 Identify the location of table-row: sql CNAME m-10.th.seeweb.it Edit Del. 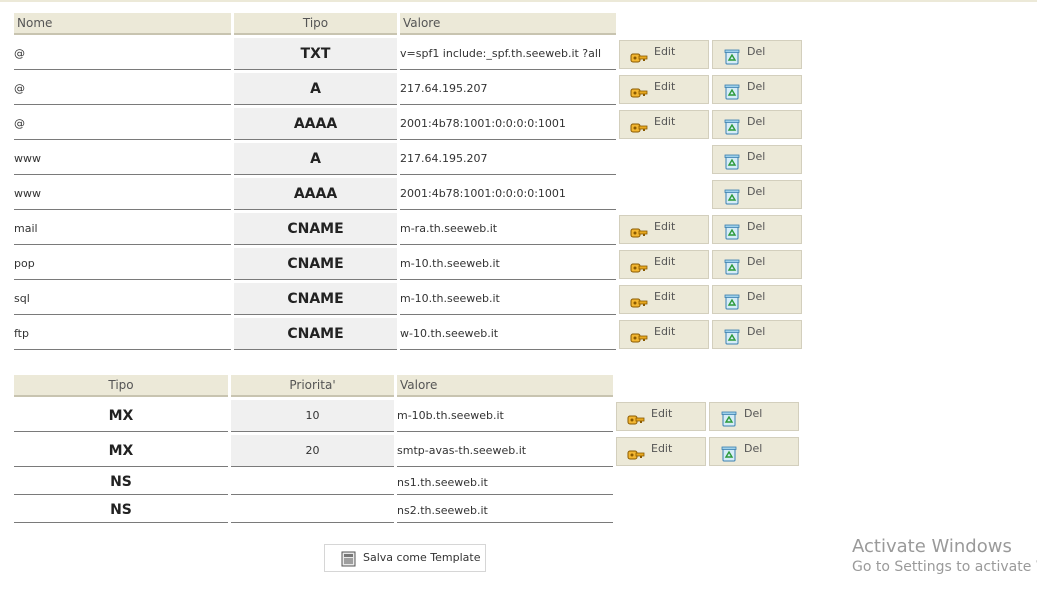
(408, 299).